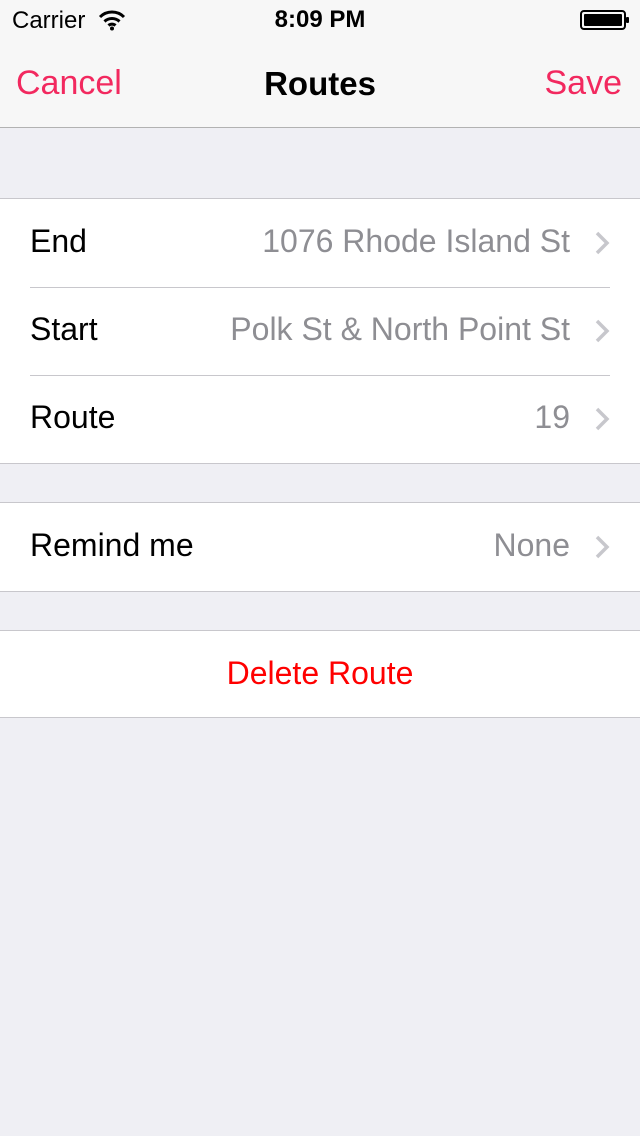  Describe the element at coordinates (552, 417) in the screenshot. I see `route-value: 19` at that location.